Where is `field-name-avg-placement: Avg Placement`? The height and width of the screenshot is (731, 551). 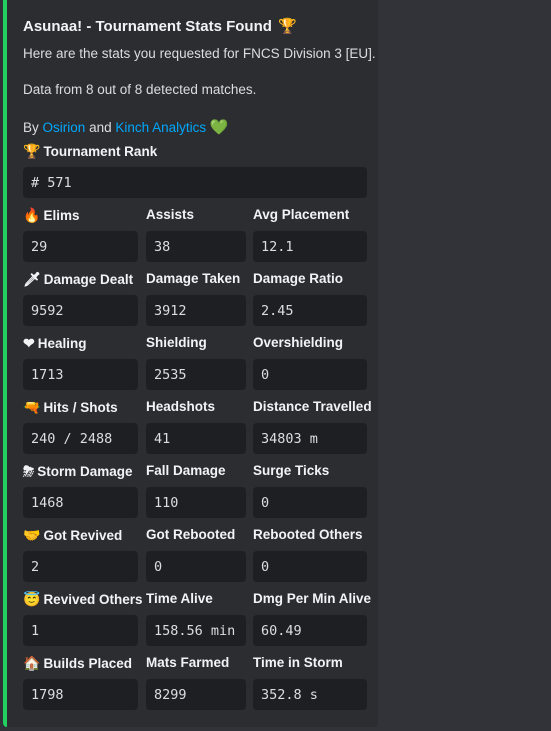 field-name-avg-placement: Avg Placement is located at coordinates (301, 214).